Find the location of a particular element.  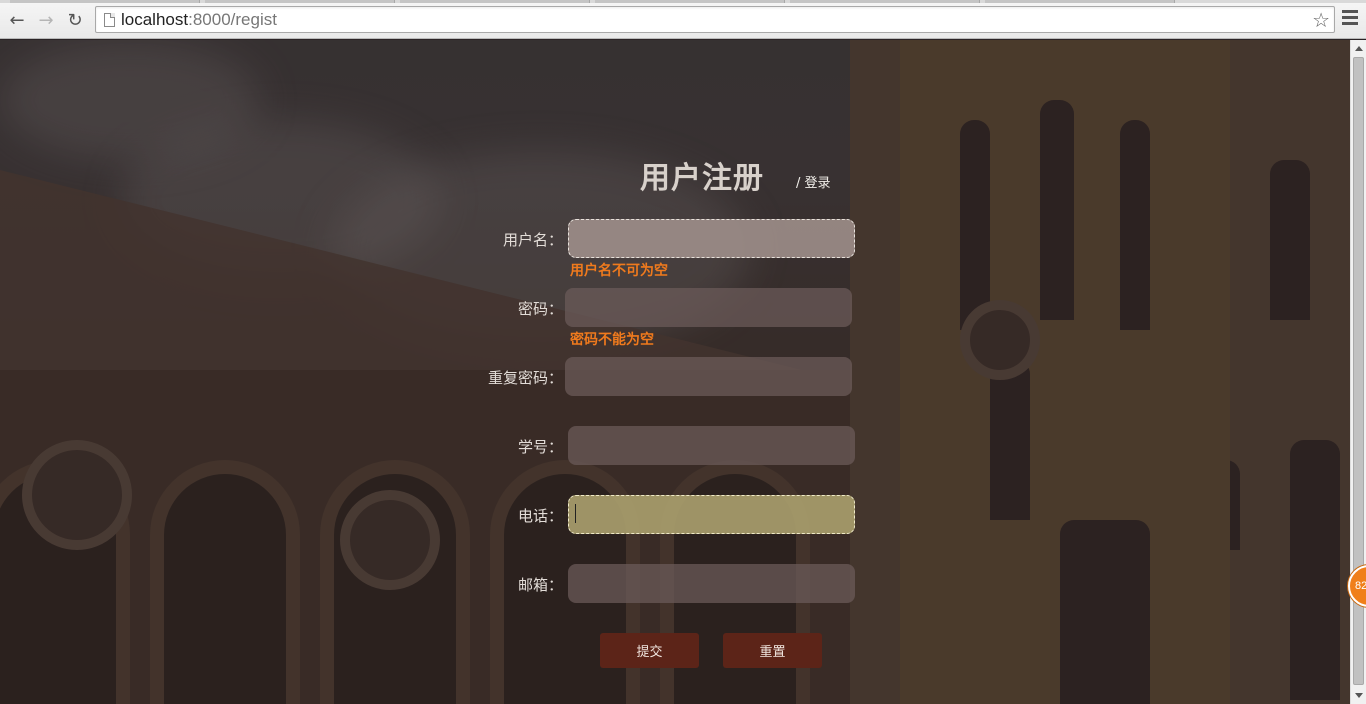

password-error: 密码不能为空 is located at coordinates (612, 340).